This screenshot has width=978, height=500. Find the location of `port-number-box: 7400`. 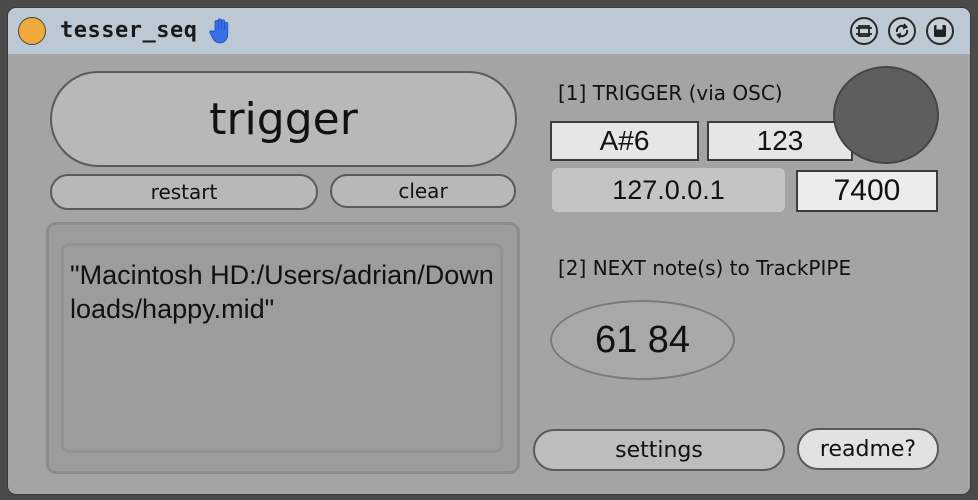

port-number-box: 7400 is located at coordinates (867, 191).